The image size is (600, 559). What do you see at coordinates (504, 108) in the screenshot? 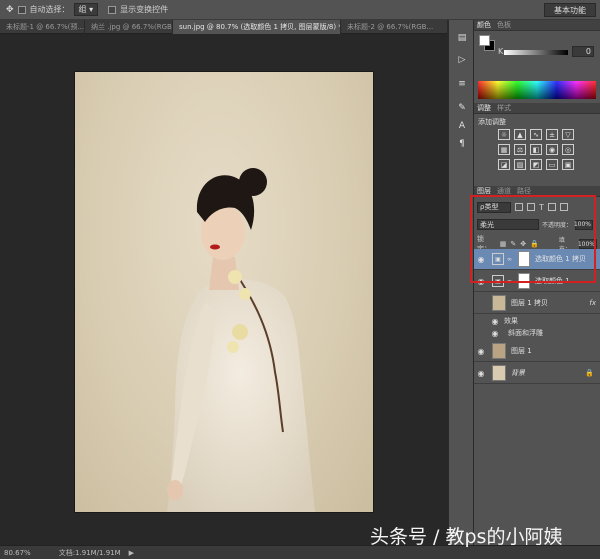
I see `tab-styles: 样式` at bounding box center [504, 108].